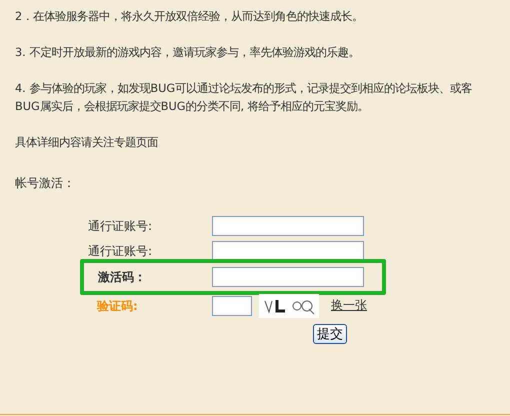  I want to click on captcha-label: 验证码:, so click(117, 306).